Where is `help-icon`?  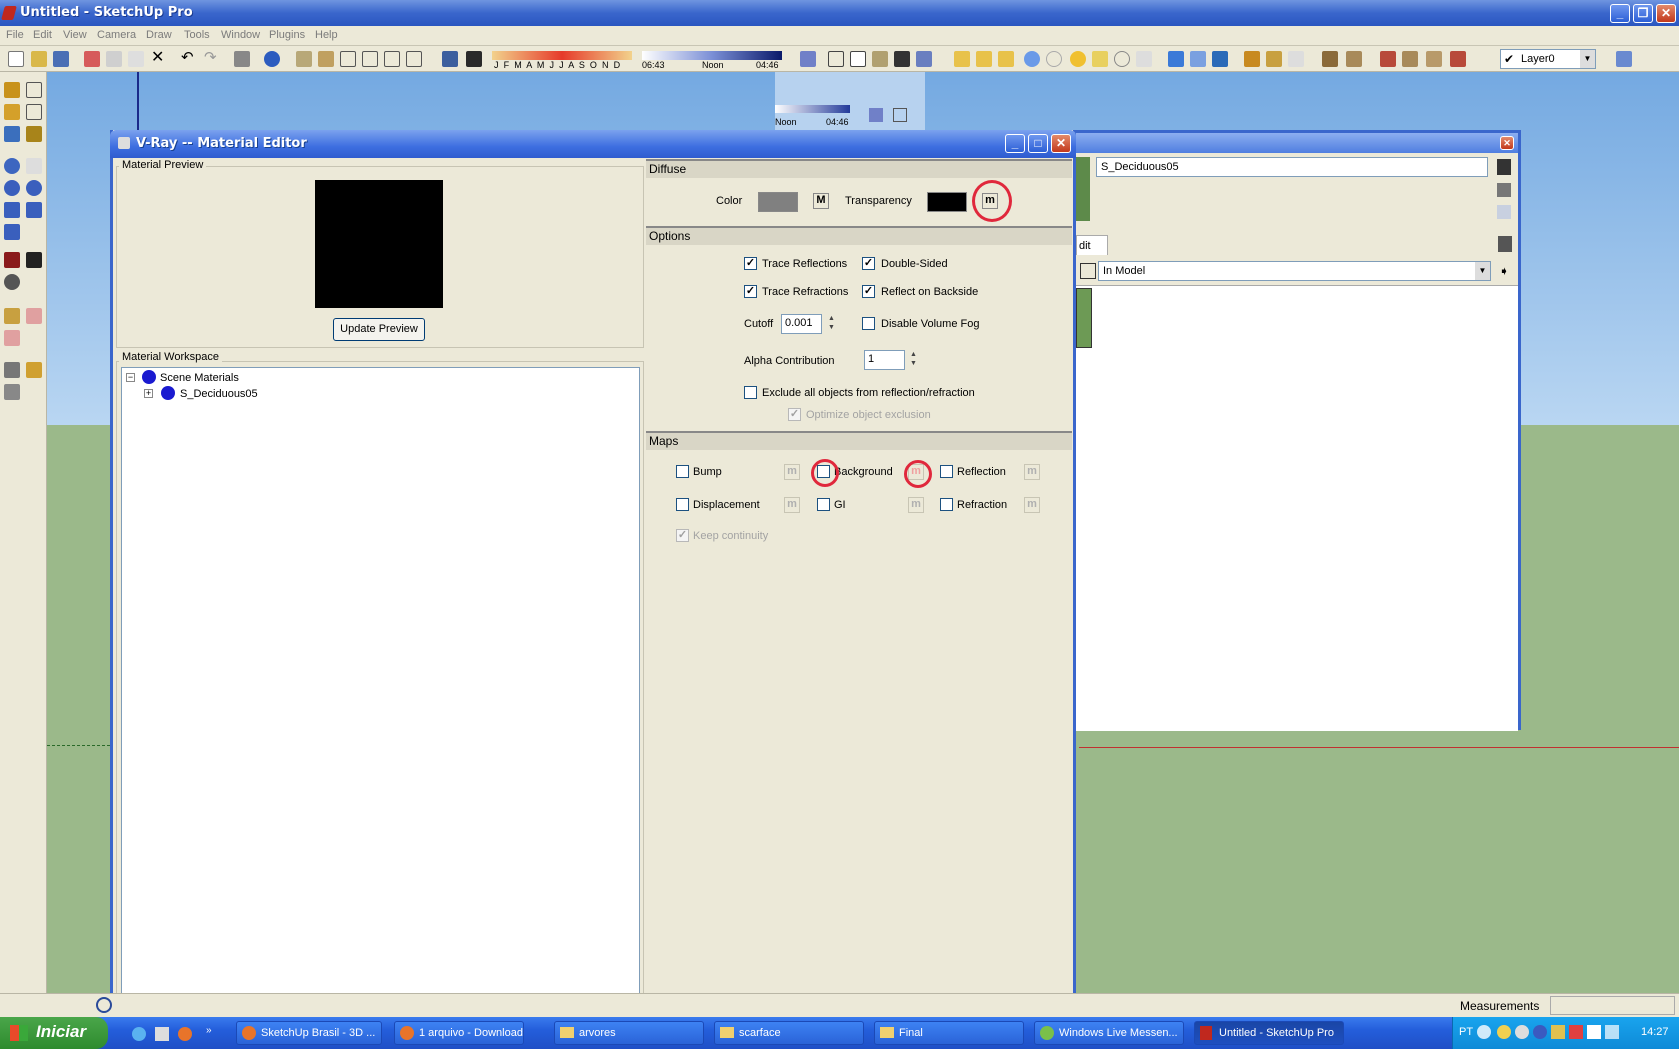 help-icon is located at coordinates (104, 1005).